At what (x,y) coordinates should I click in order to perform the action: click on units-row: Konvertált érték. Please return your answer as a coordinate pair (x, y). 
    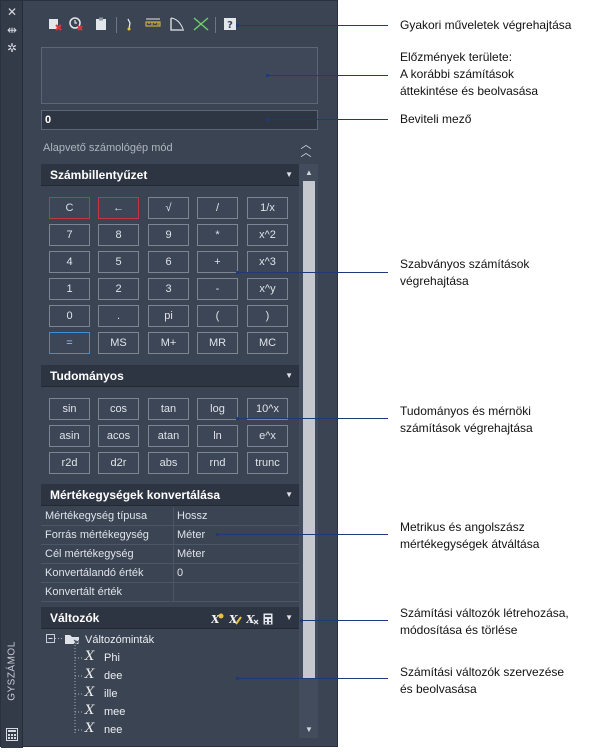
    Looking at the image, I should click on (170, 592).